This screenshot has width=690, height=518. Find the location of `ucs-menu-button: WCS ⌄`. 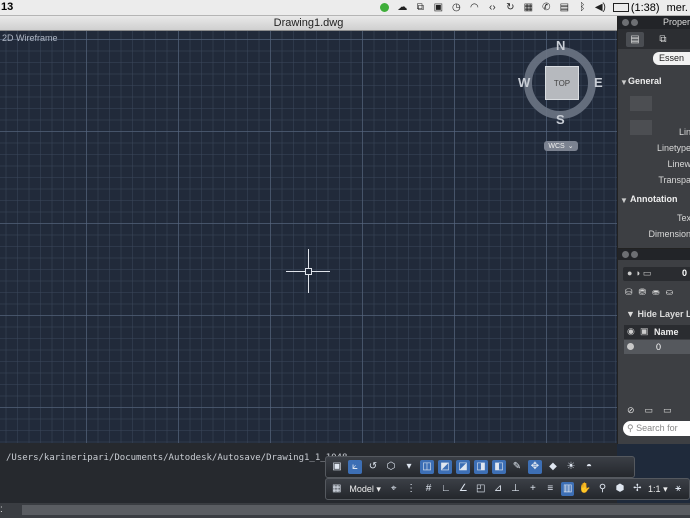

ucs-menu-button: WCS ⌄ is located at coordinates (561, 146).